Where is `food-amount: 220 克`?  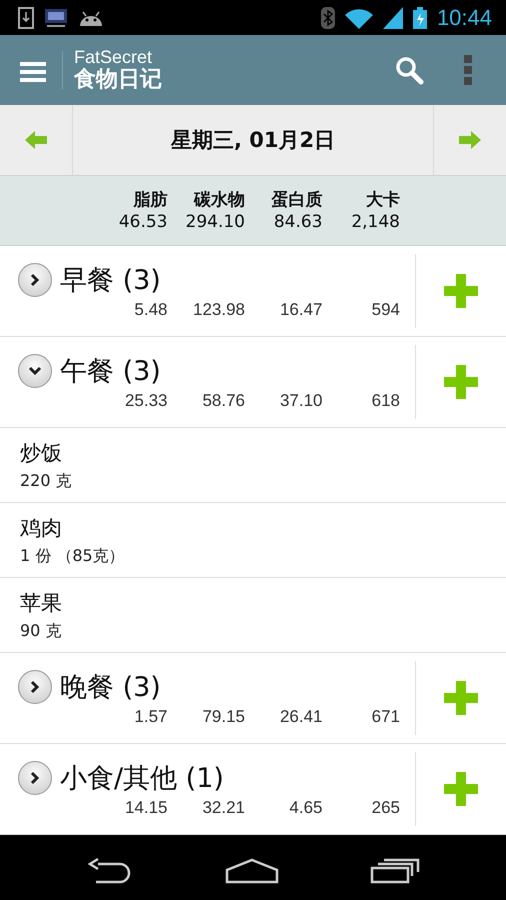
food-amount: 220 克 is located at coordinates (46, 481).